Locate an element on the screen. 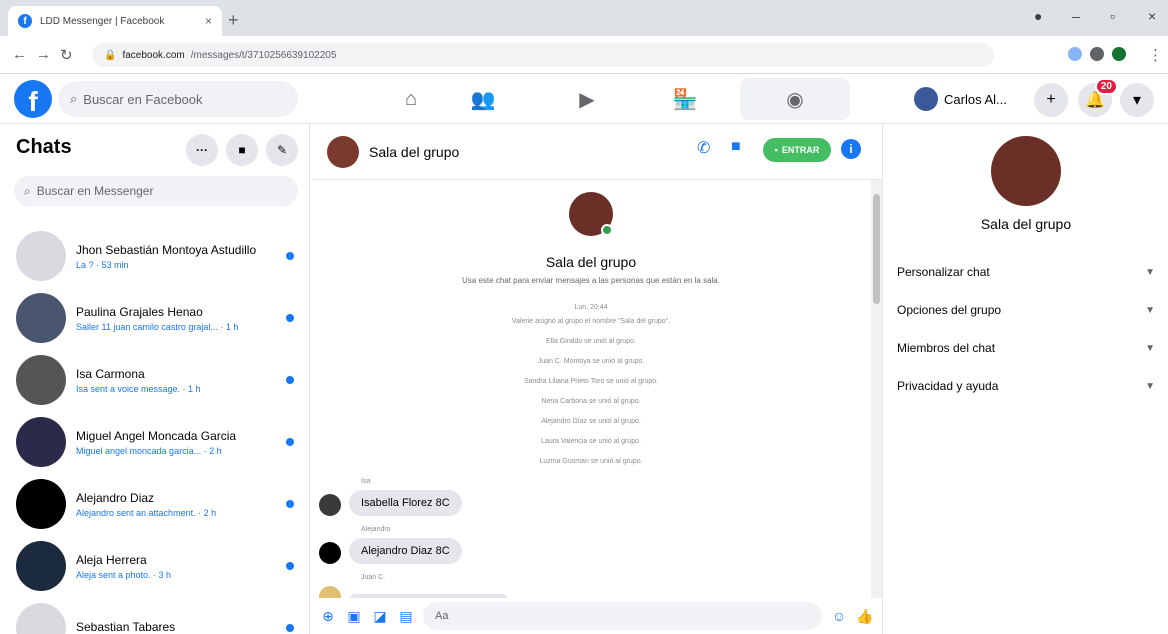 The image size is (1168, 634). watch-icon: ▶ is located at coordinates (587, 99).